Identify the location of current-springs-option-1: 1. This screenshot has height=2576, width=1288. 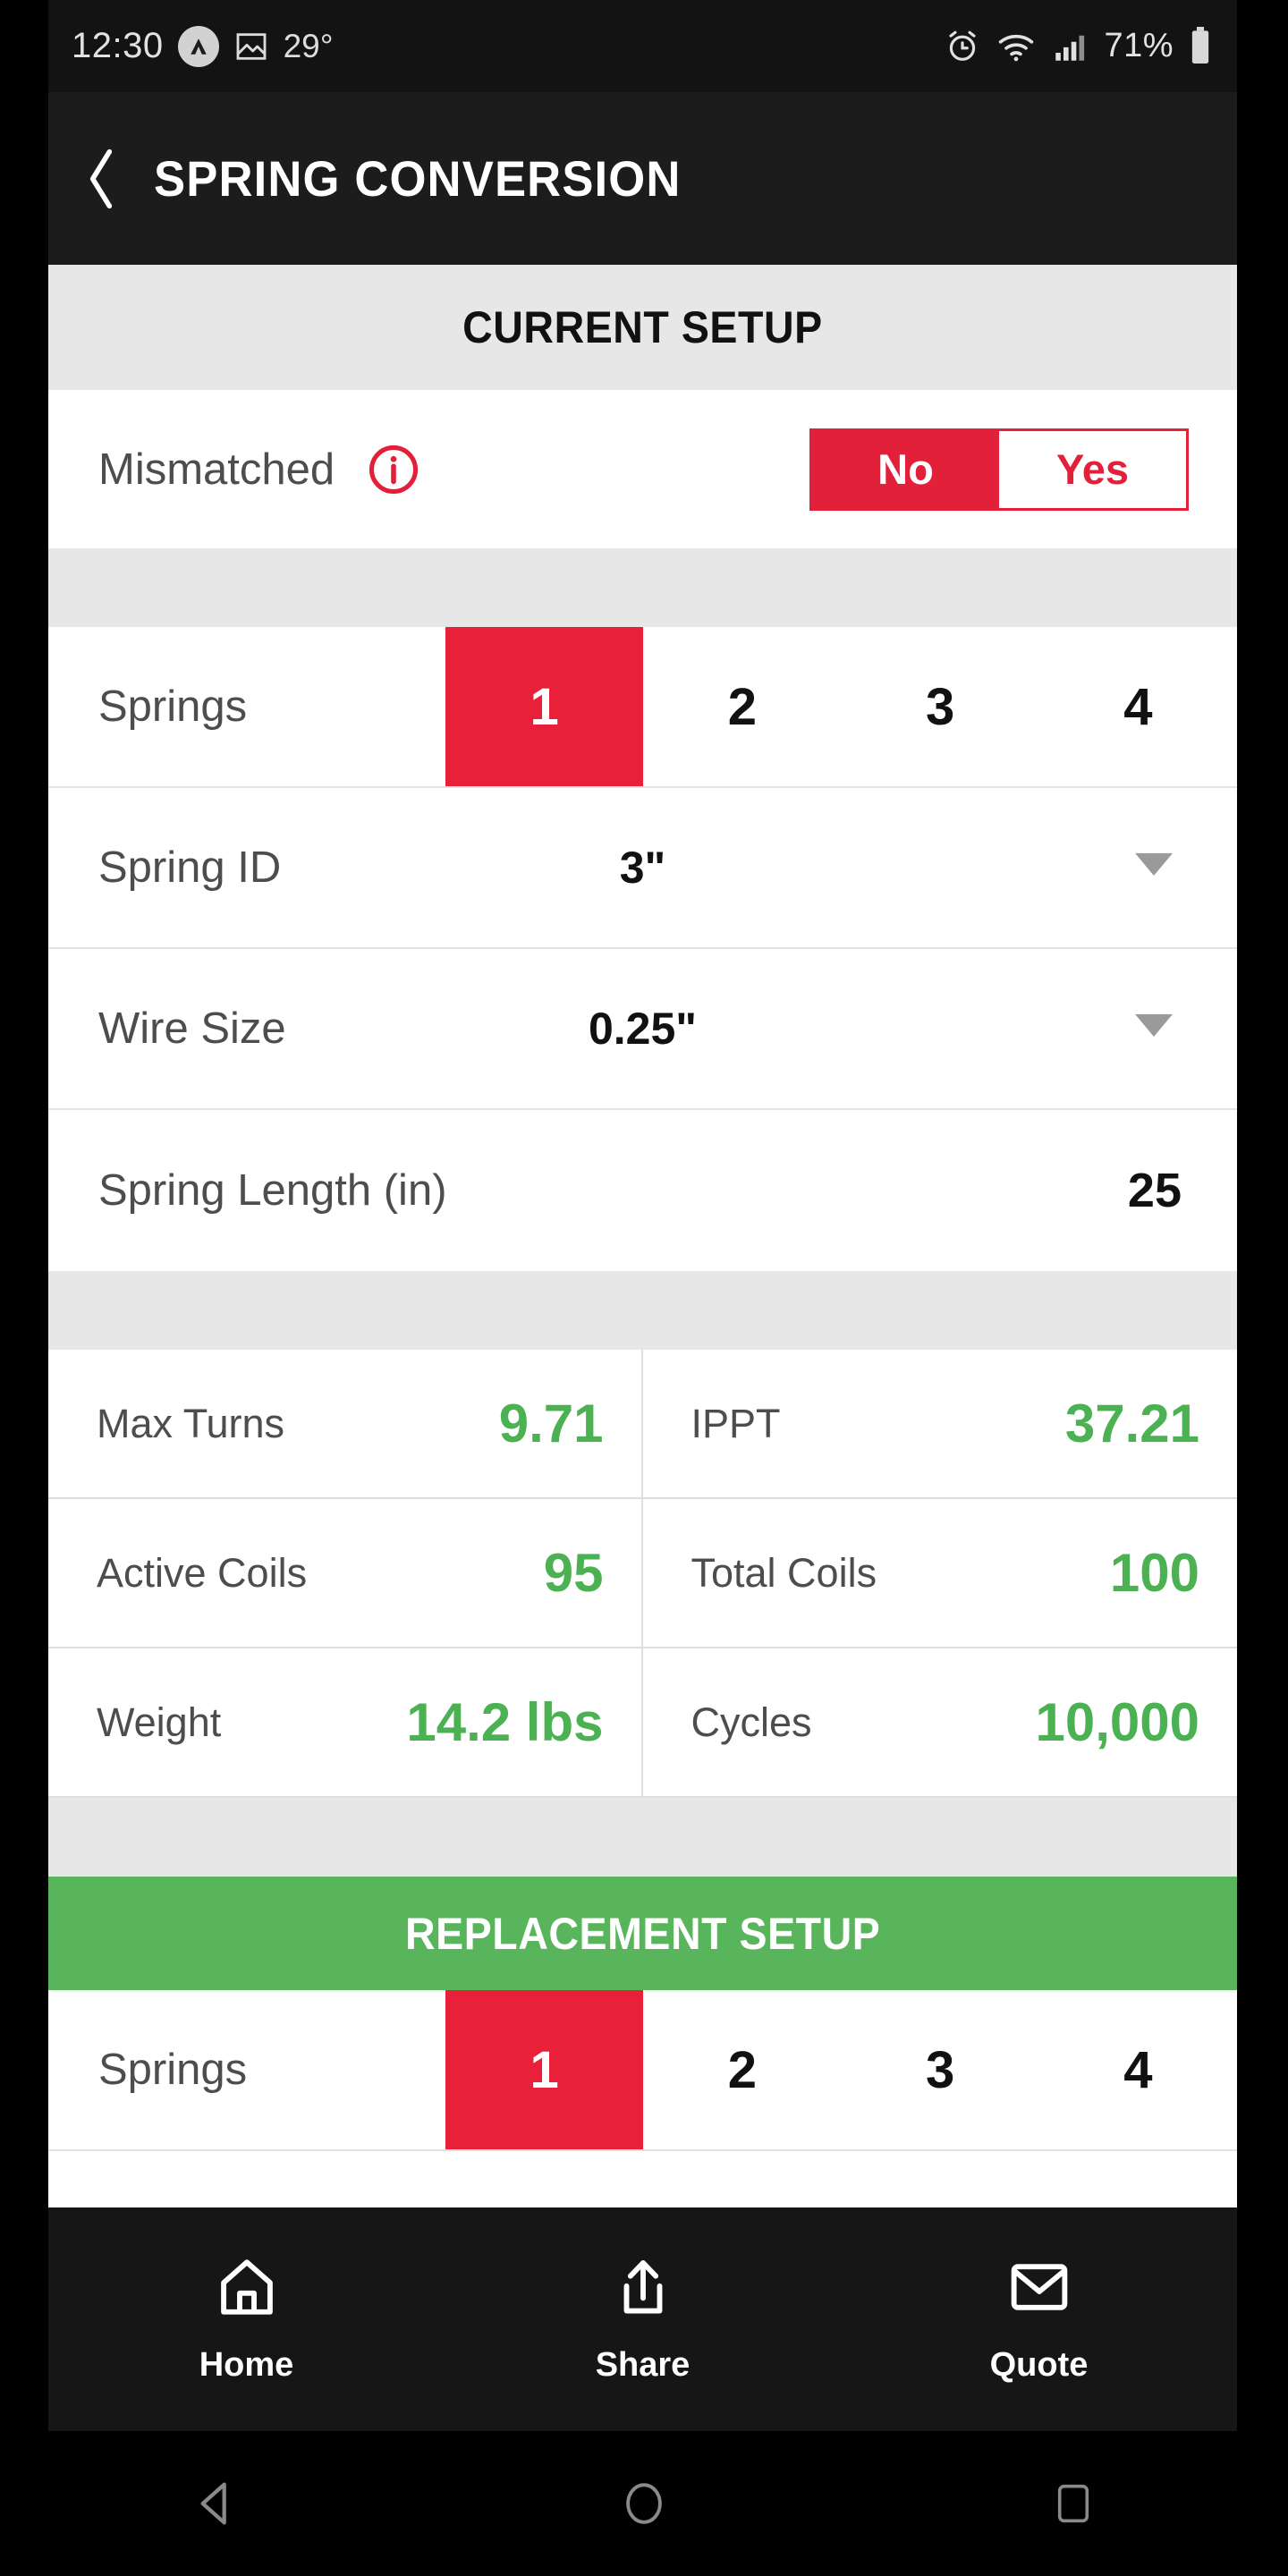
(544, 706).